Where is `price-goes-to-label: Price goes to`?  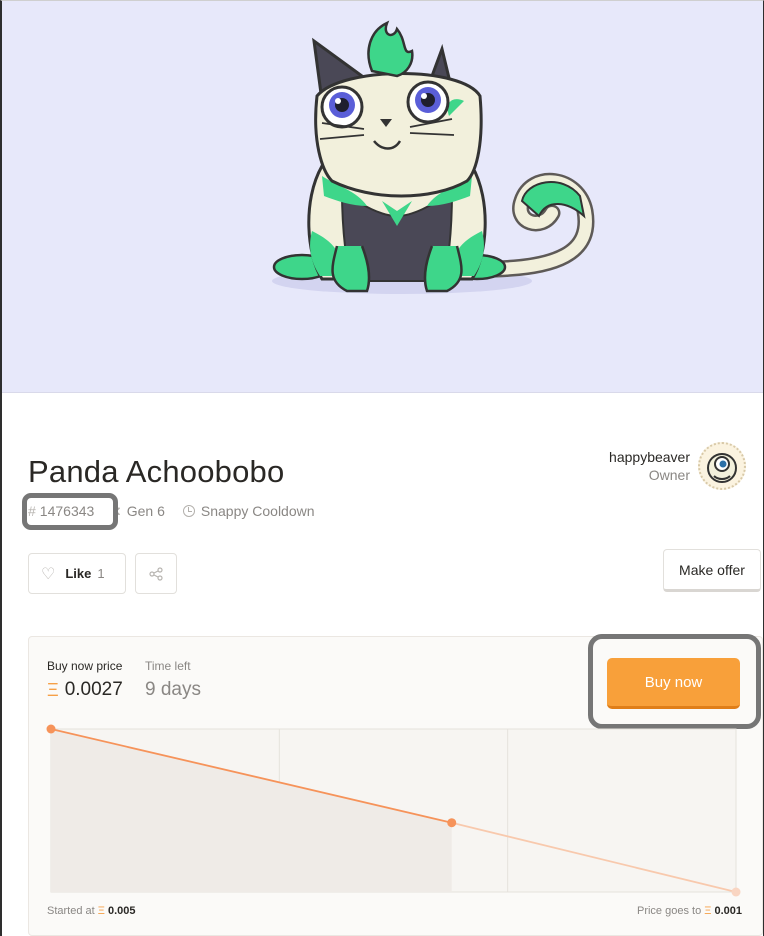
price-goes-to-label: Price goes to is located at coordinates (669, 911).